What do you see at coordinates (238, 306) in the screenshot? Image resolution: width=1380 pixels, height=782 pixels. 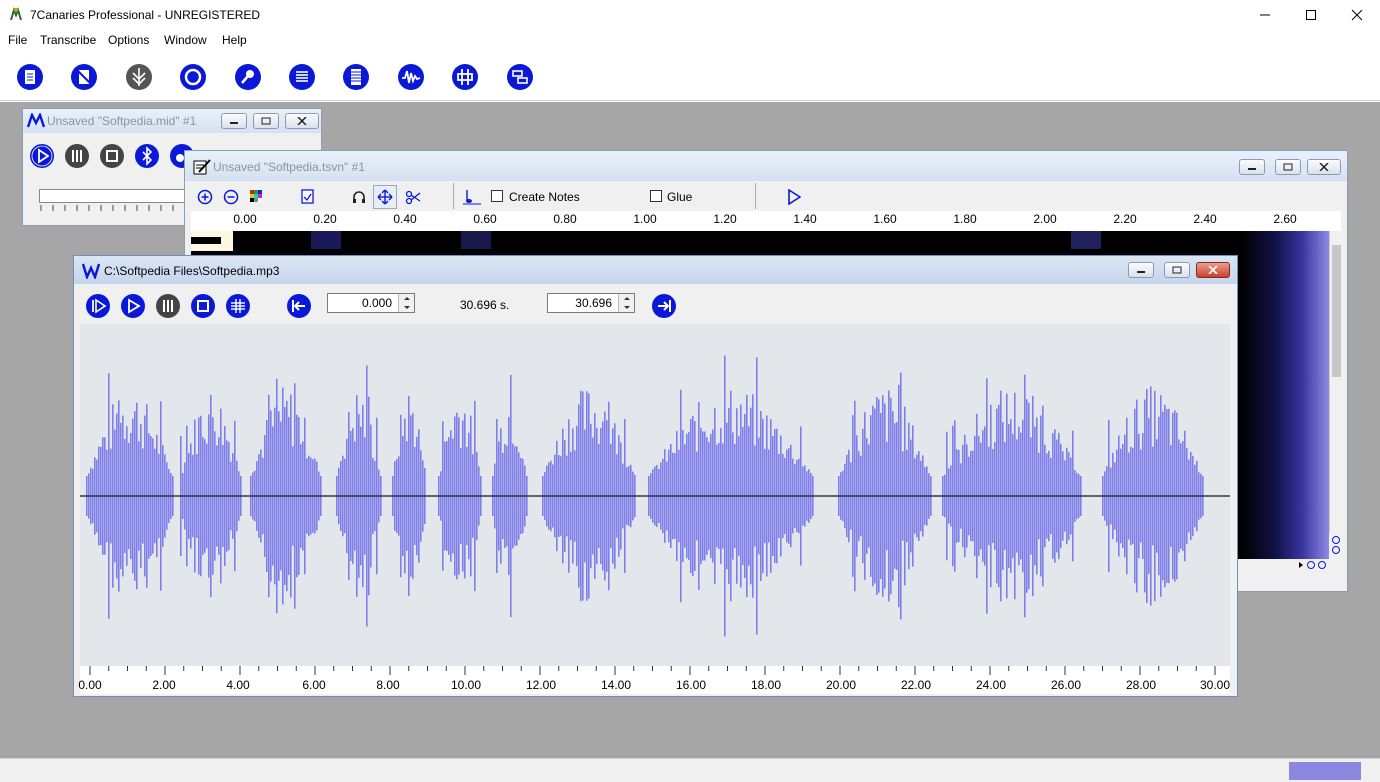 I see `score-icon` at bounding box center [238, 306].